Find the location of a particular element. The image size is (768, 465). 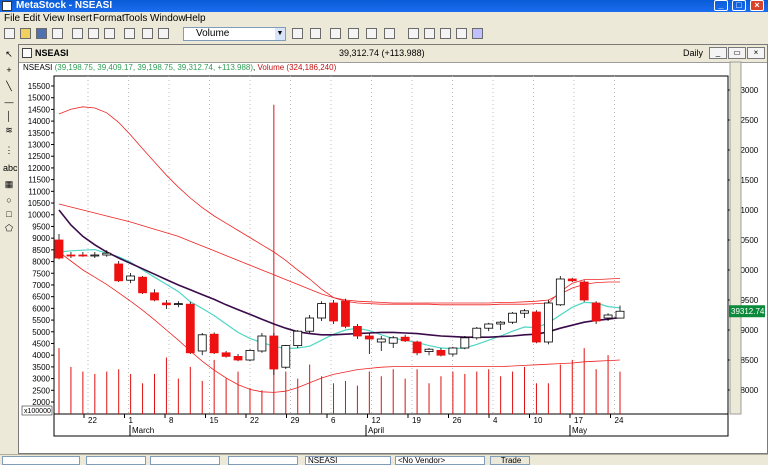

x-tick-label: 4 is located at coordinates (495, 420).